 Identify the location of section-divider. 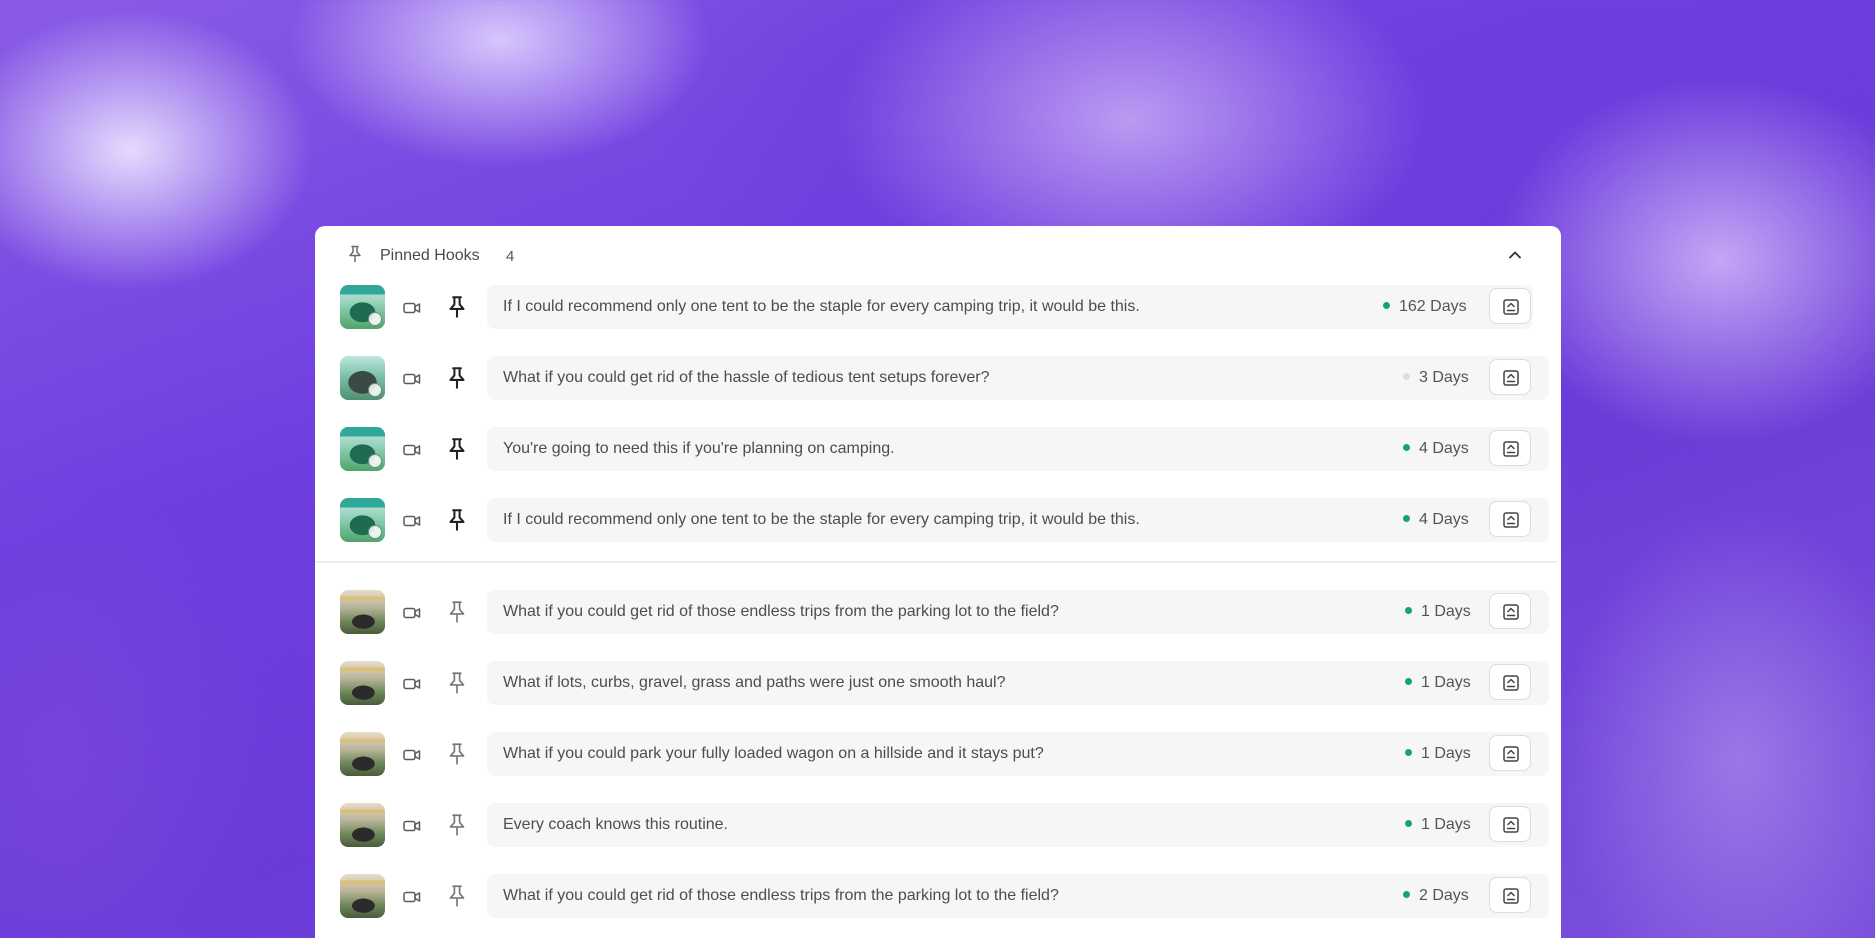
(936, 562).